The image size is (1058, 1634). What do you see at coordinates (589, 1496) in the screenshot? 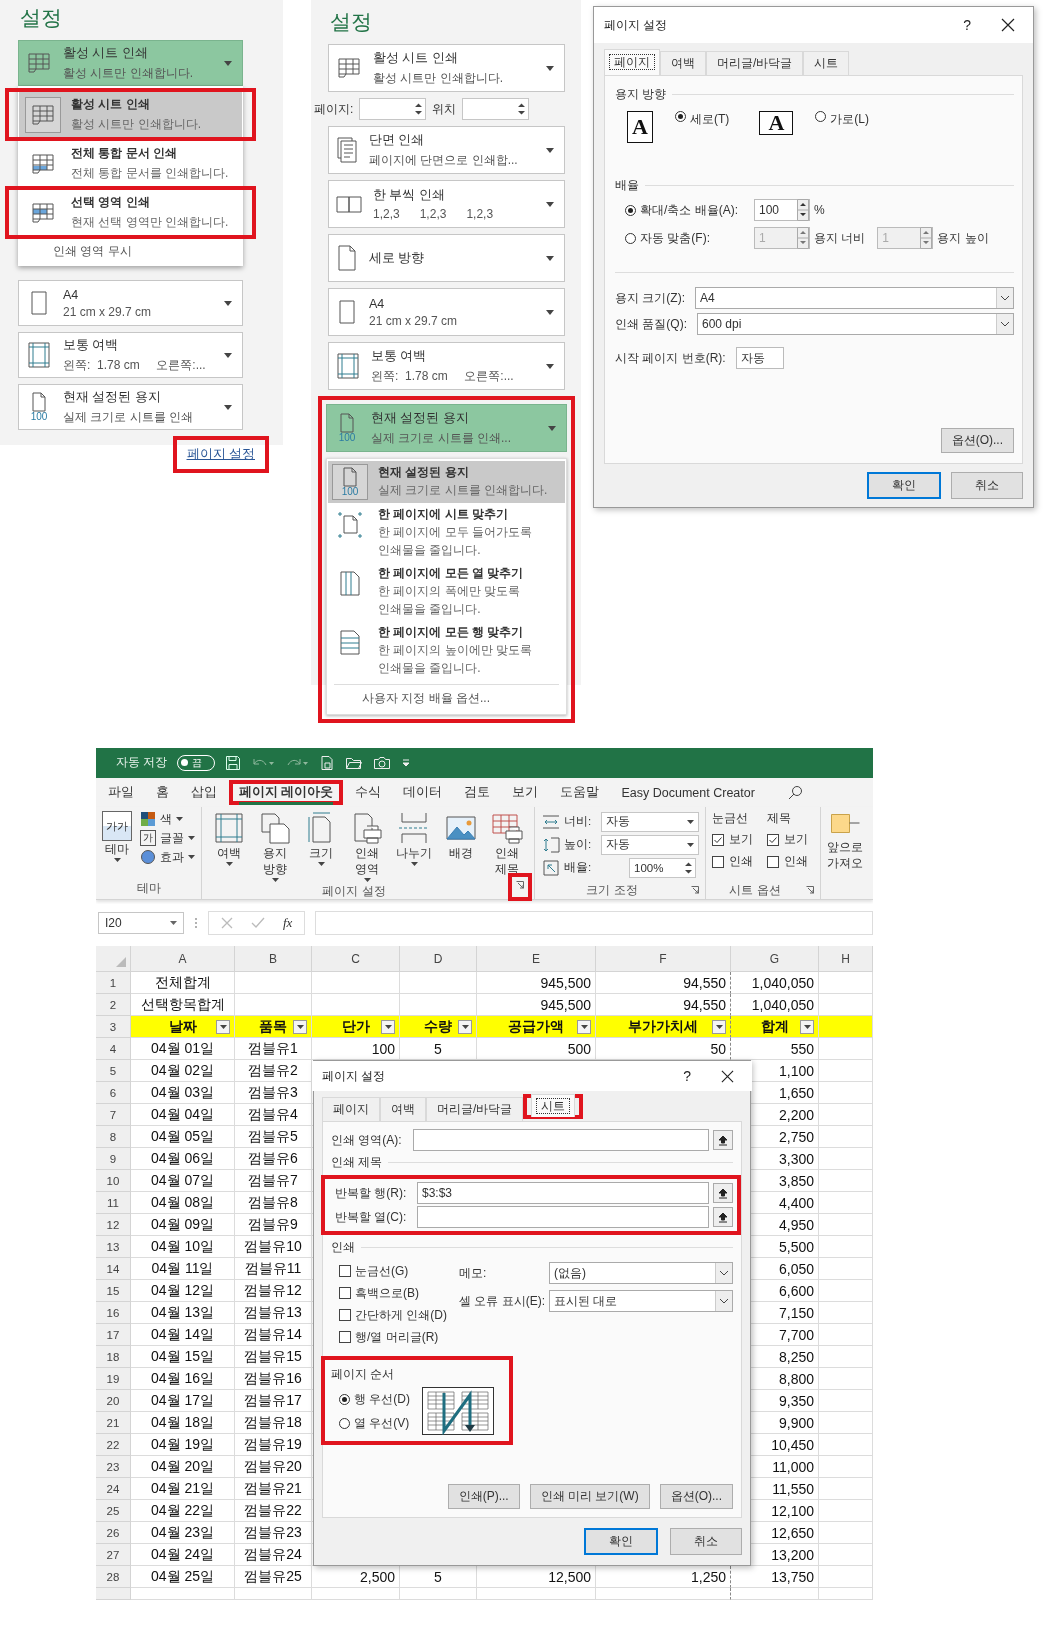
I see `dialog-button: 인쇄 미리 보기(W)` at bounding box center [589, 1496].